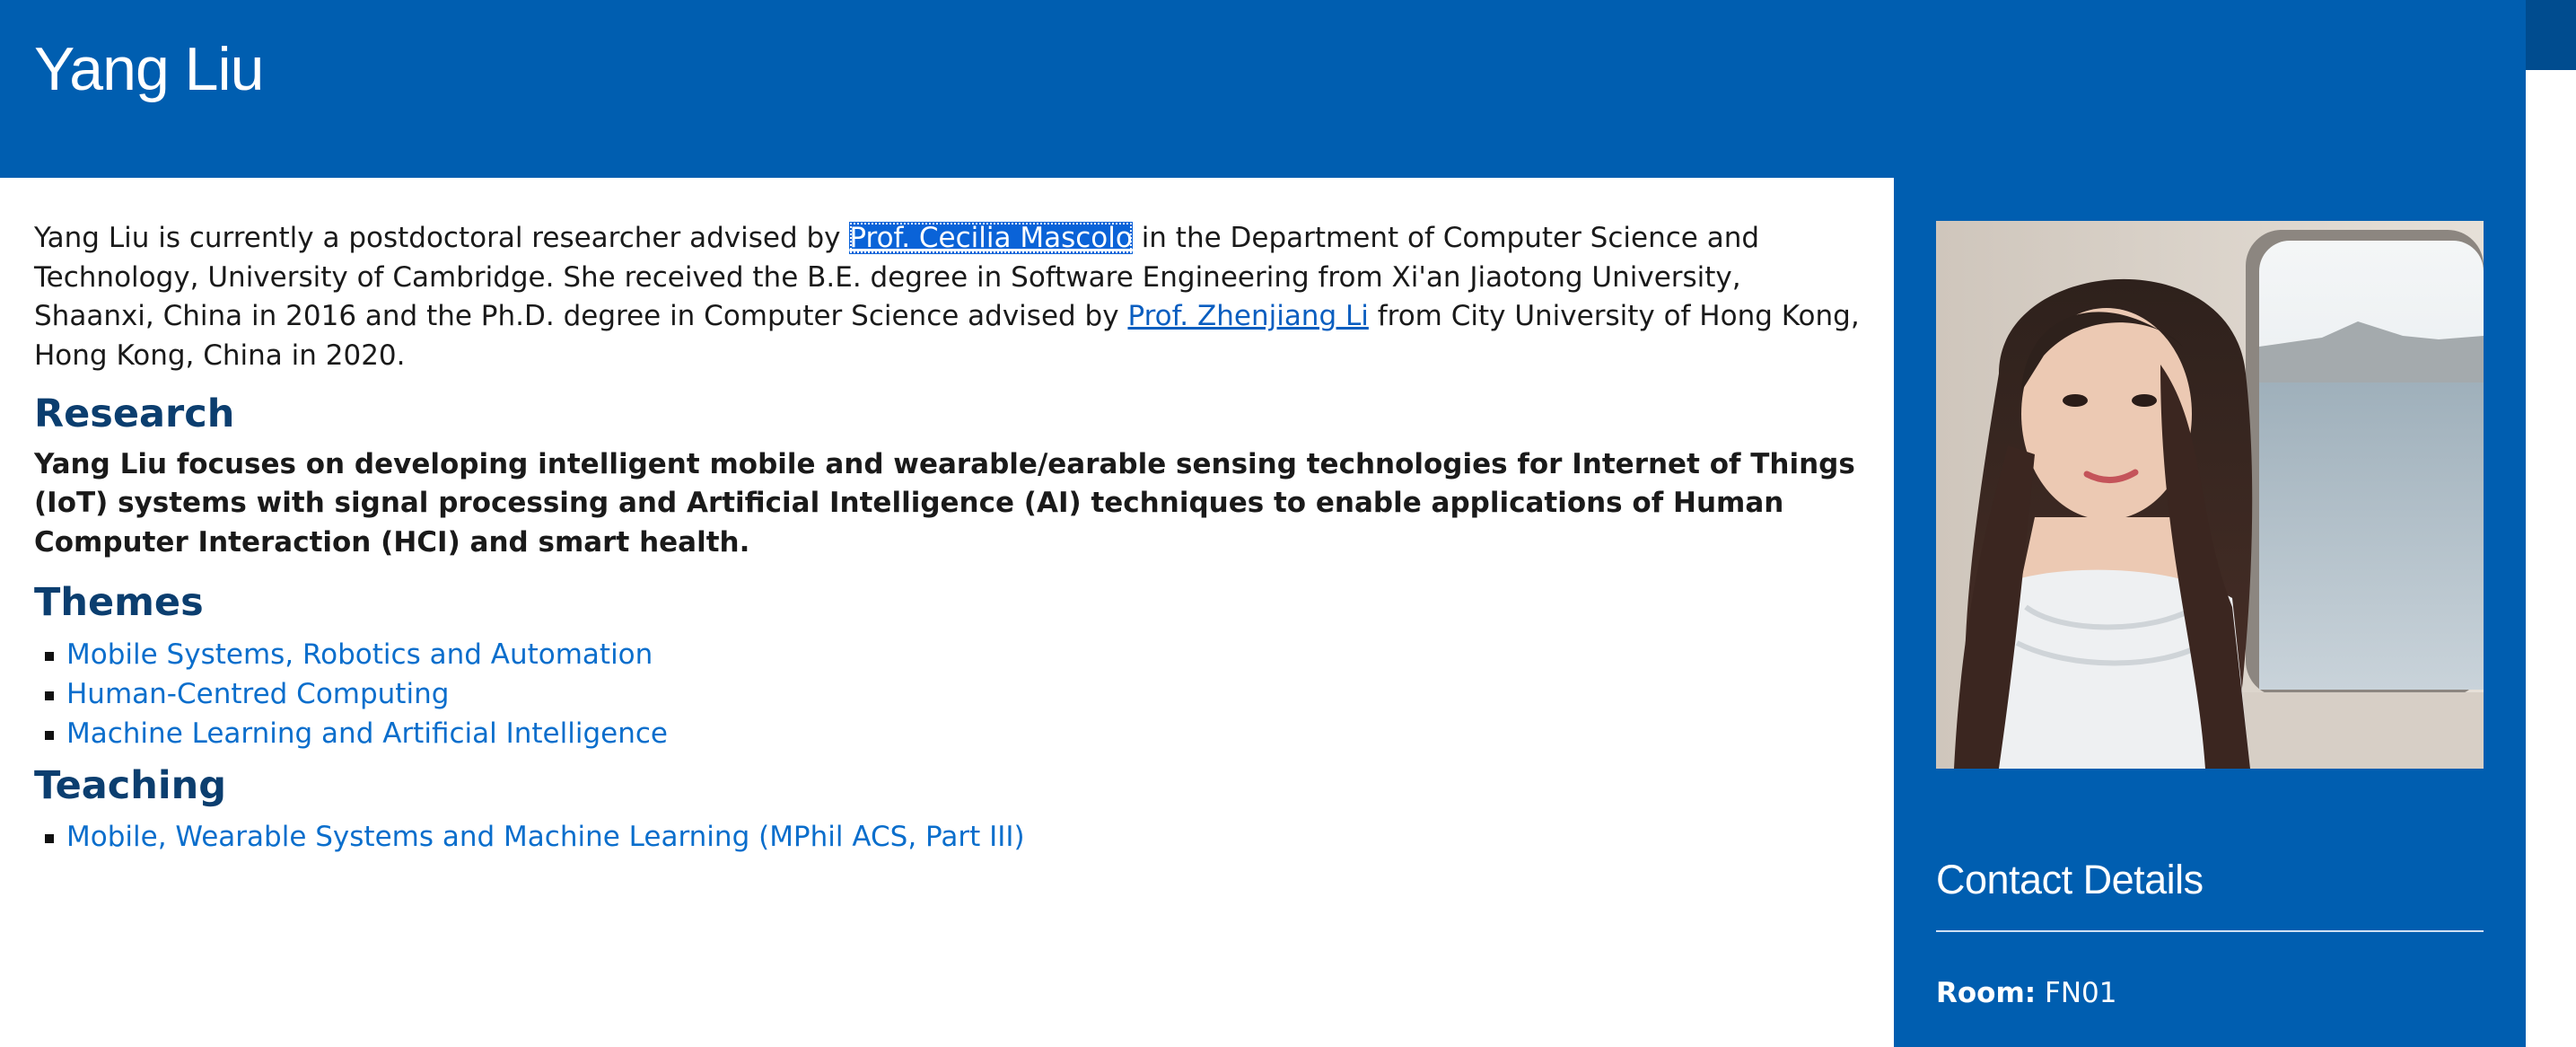 The height and width of the screenshot is (1047, 2576). What do you see at coordinates (149, 69) in the screenshot?
I see `page-title: Yang Liu` at bounding box center [149, 69].